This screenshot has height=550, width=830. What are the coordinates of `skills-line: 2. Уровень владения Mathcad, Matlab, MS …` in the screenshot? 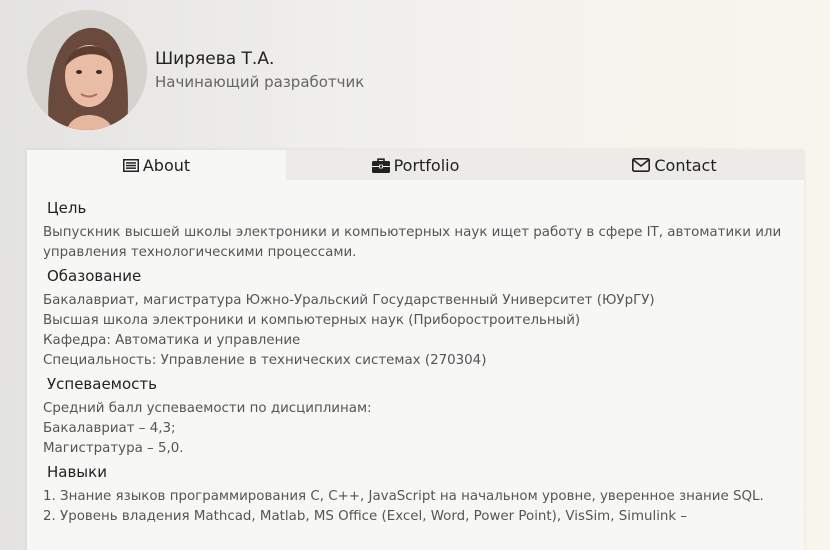 It's located at (365, 516).